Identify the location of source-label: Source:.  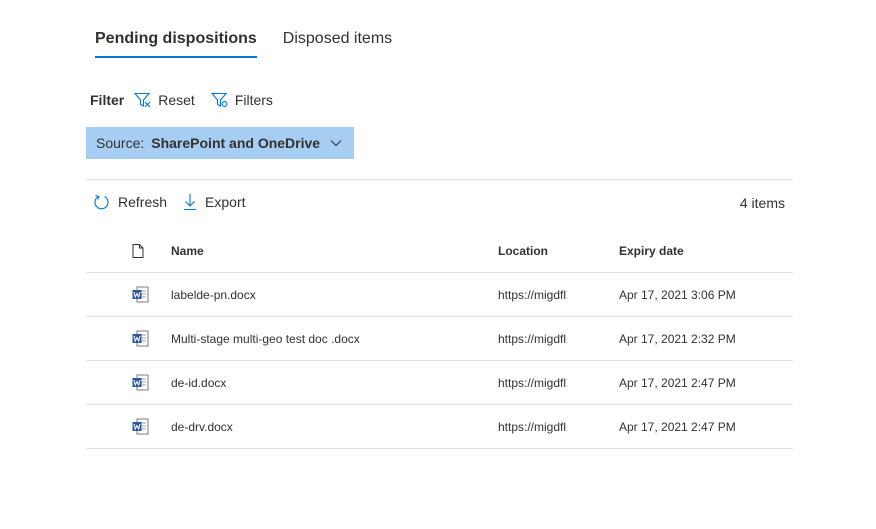
(120, 143).